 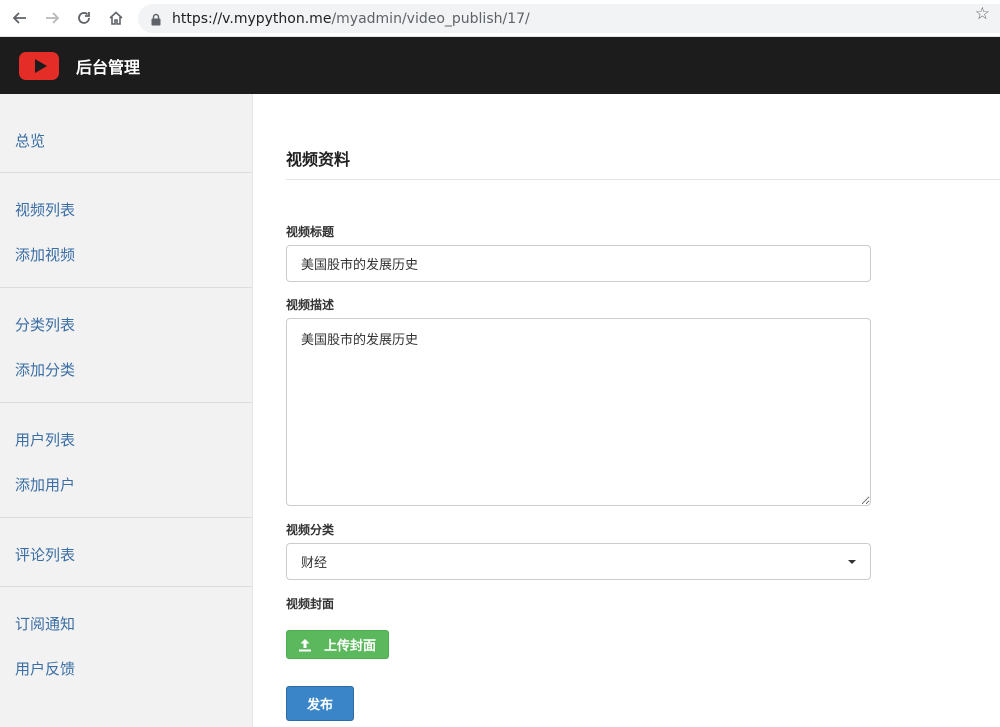 I want to click on back-button, so click(x=20, y=18).